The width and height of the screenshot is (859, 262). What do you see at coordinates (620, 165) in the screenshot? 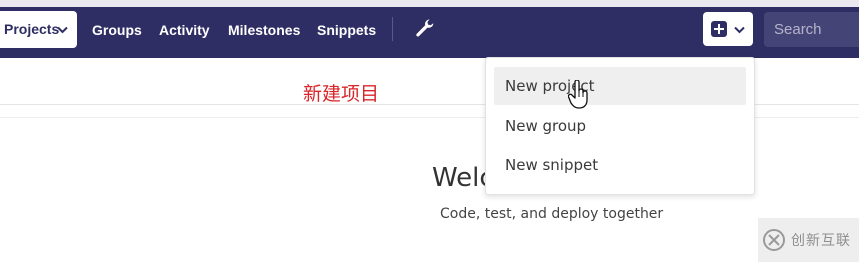
I see `menu-item-new-snippet: New snippet` at bounding box center [620, 165].